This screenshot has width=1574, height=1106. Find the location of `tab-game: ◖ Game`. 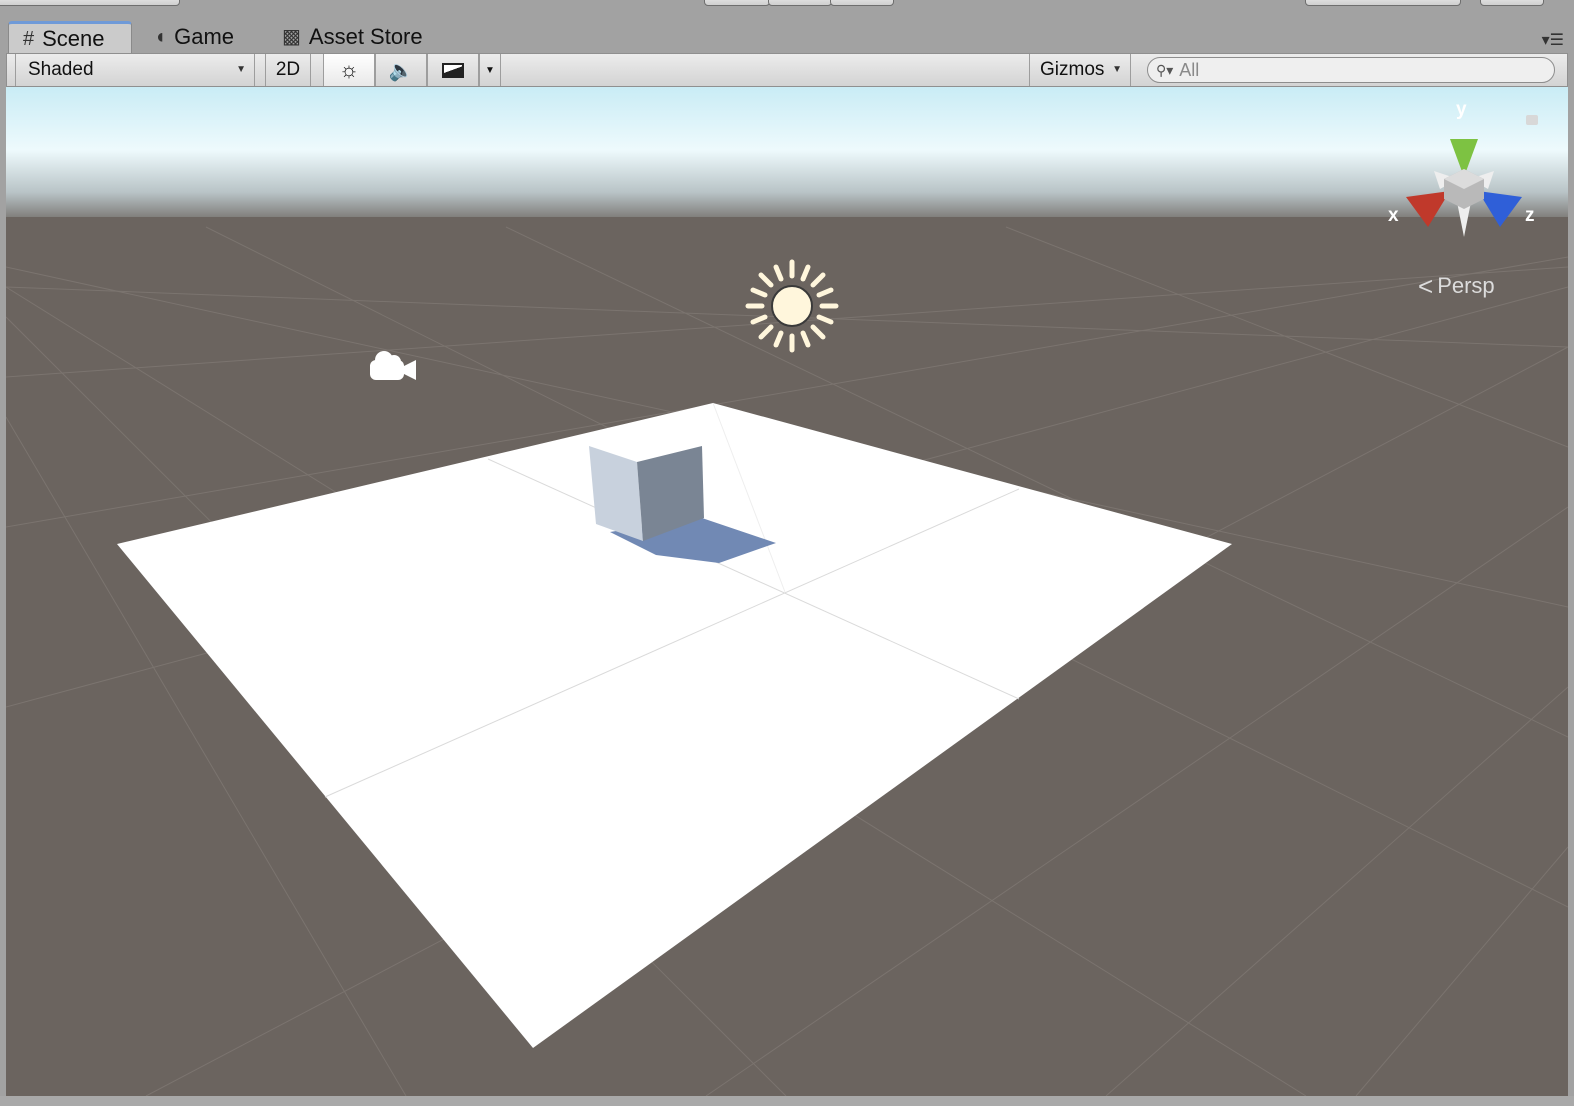

tab-game: ◖ Game is located at coordinates (200, 37).